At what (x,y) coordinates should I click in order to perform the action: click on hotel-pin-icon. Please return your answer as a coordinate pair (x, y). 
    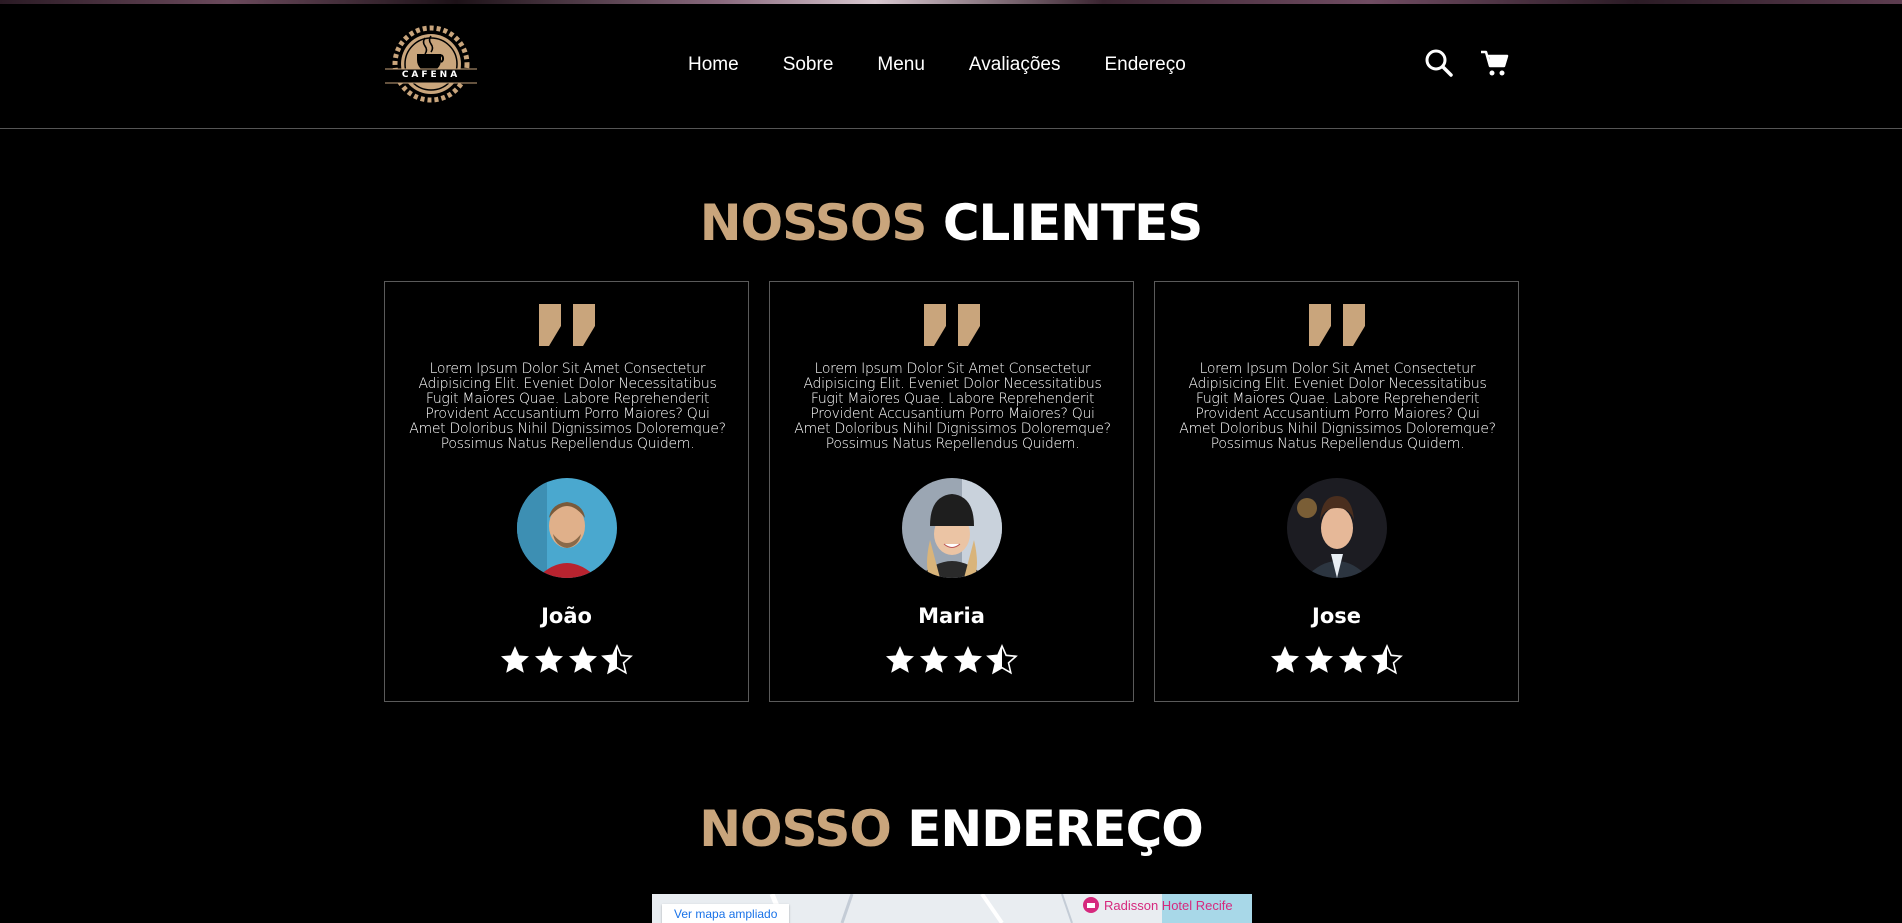
    Looking at the image, I should click on (1091, 905).